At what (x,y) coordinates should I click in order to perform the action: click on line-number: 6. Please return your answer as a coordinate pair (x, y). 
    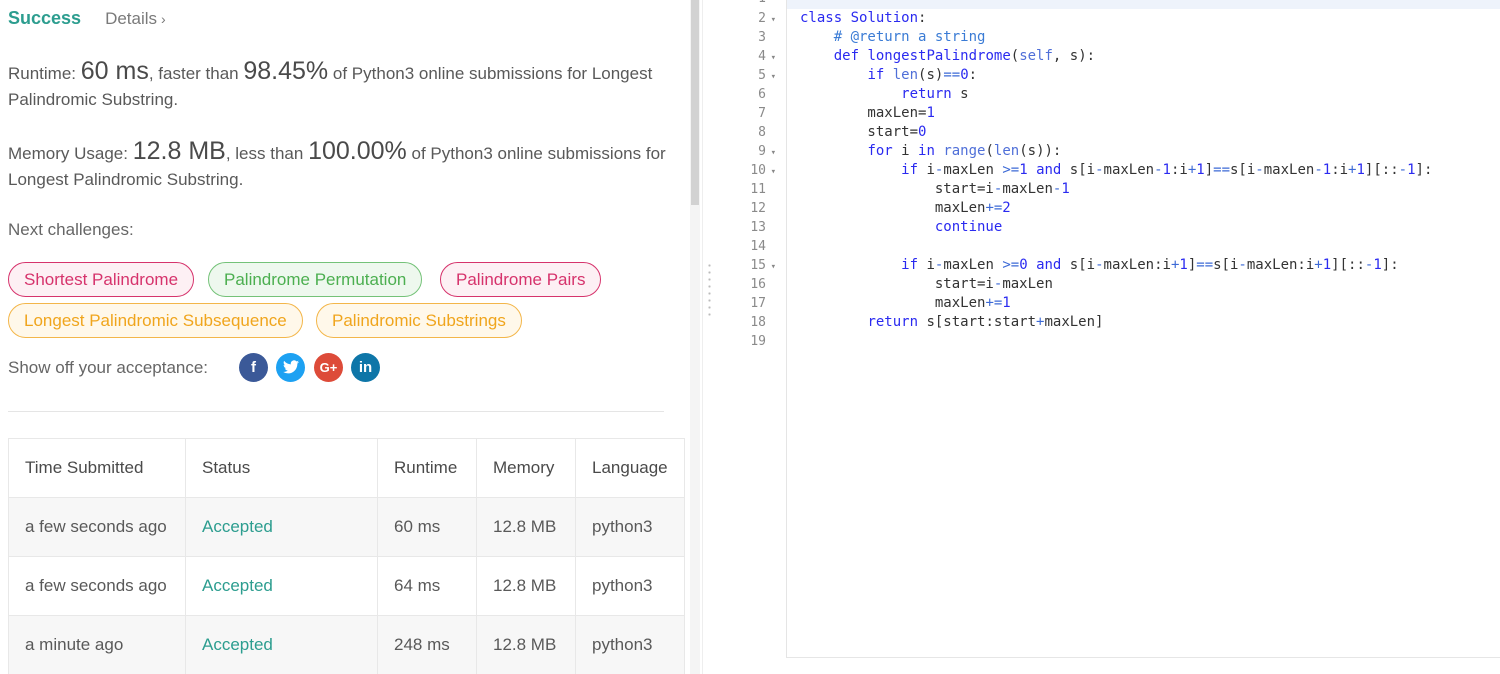
    Looking at the image, I should click on (762, 94).